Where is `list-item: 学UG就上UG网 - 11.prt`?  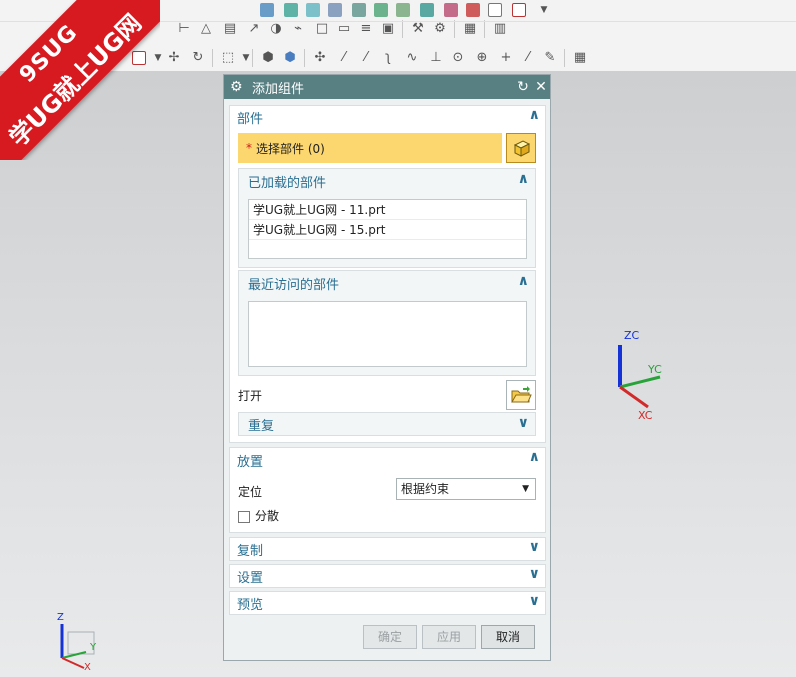 list-item: 学UG就上UG网 - 11.prt is located at coordinates (387, 210).